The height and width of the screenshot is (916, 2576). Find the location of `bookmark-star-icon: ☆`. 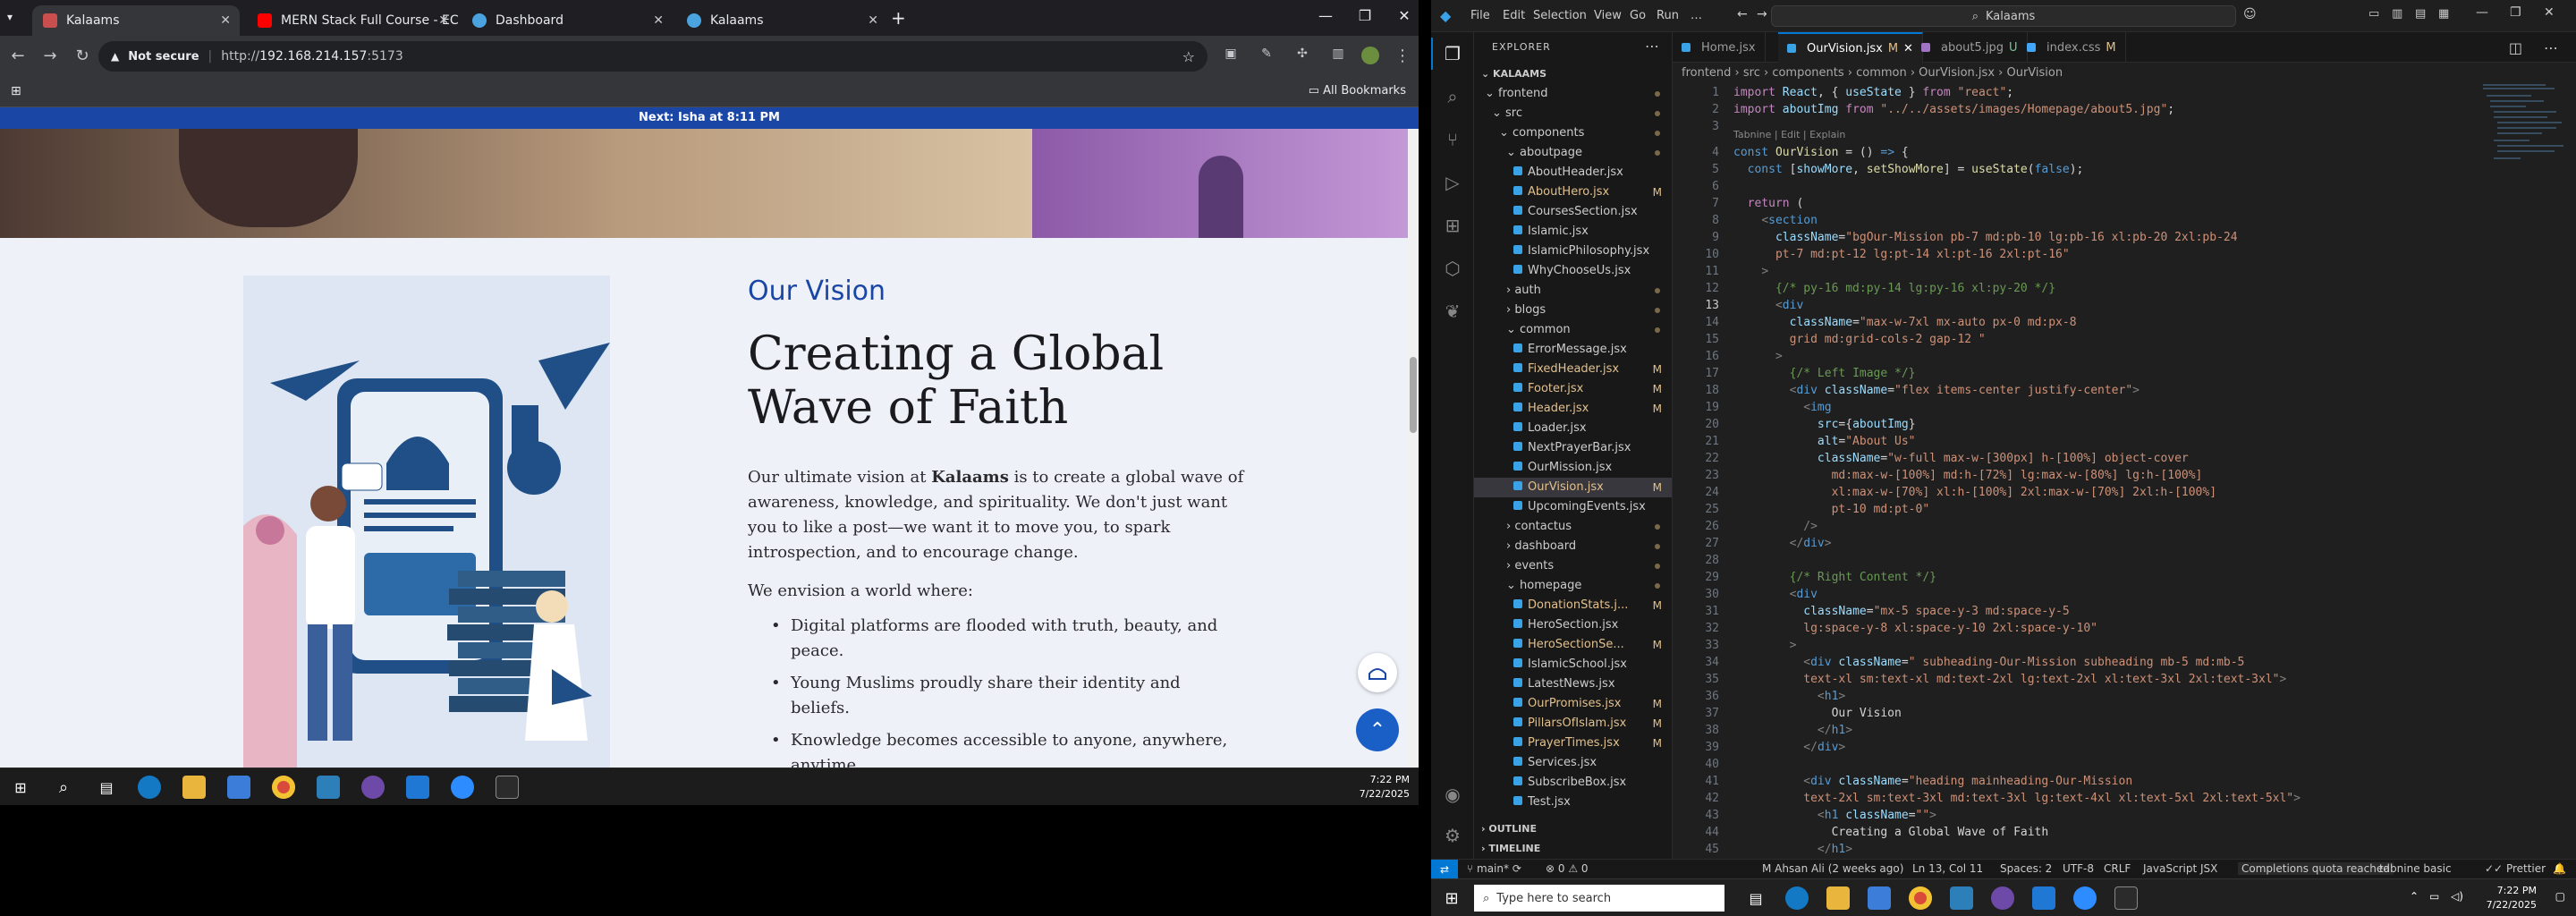

bookmark-star-icon: ☆ is located at coordinates (1188, 56).